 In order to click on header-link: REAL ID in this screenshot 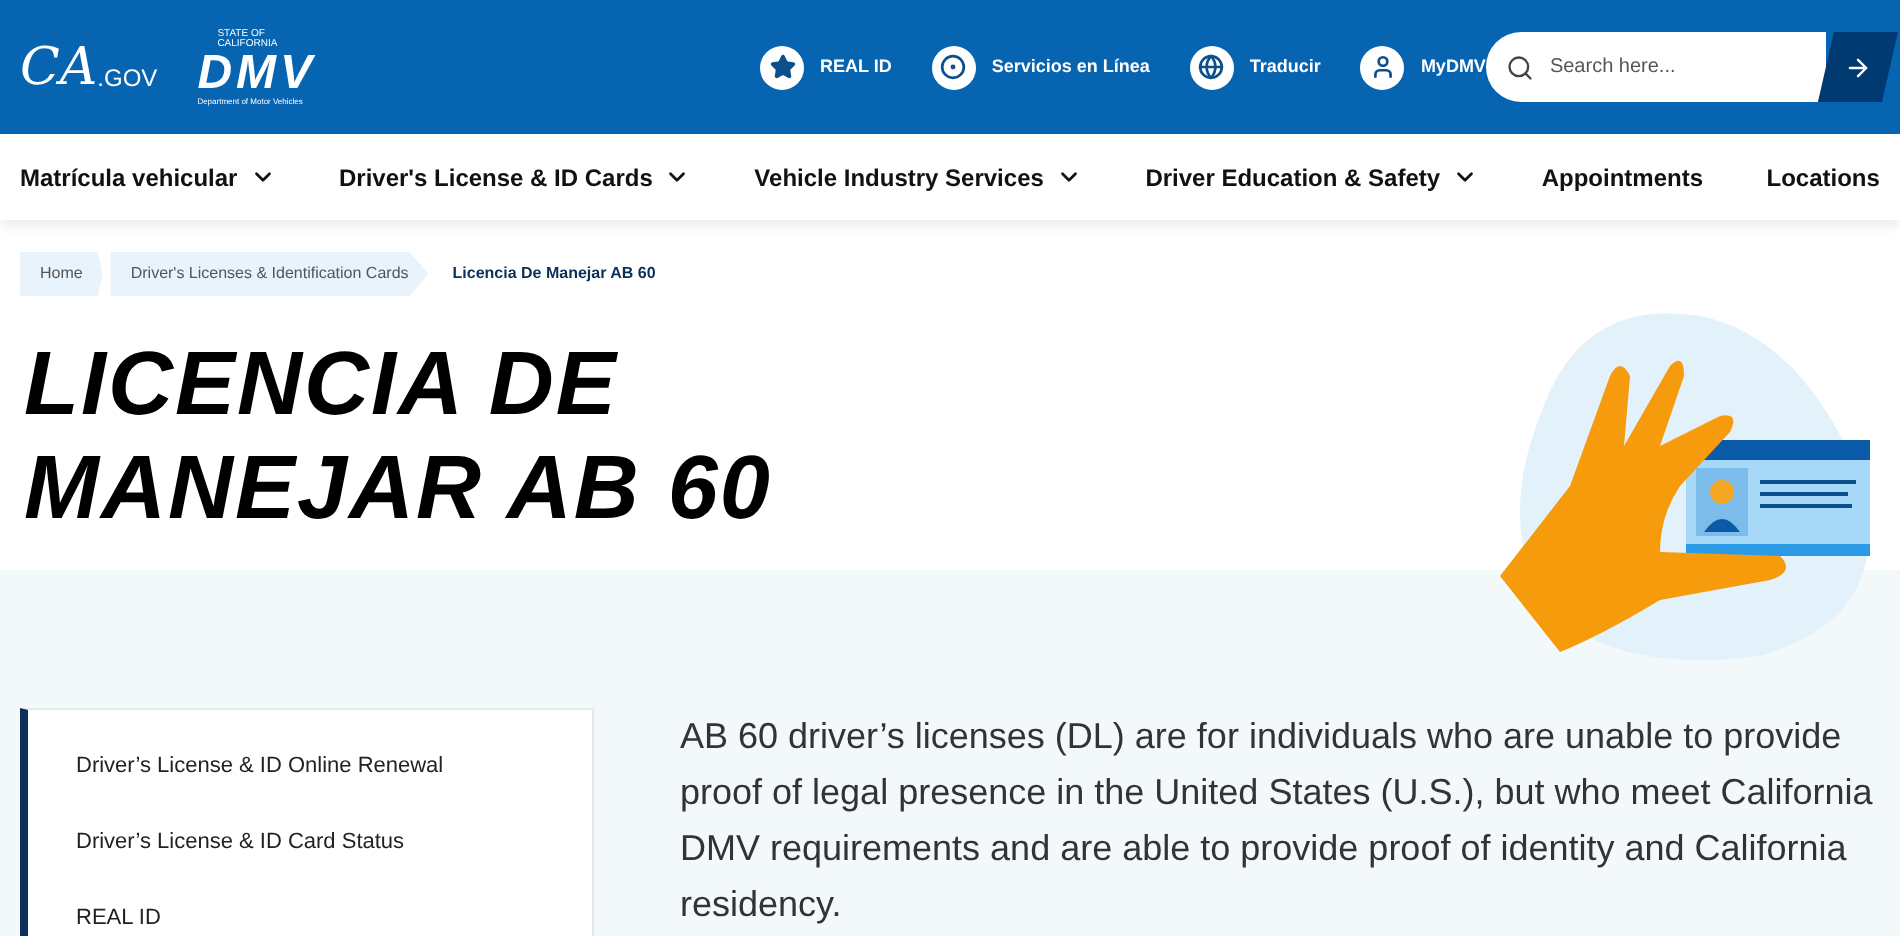, I will do `click(826, 67)`.